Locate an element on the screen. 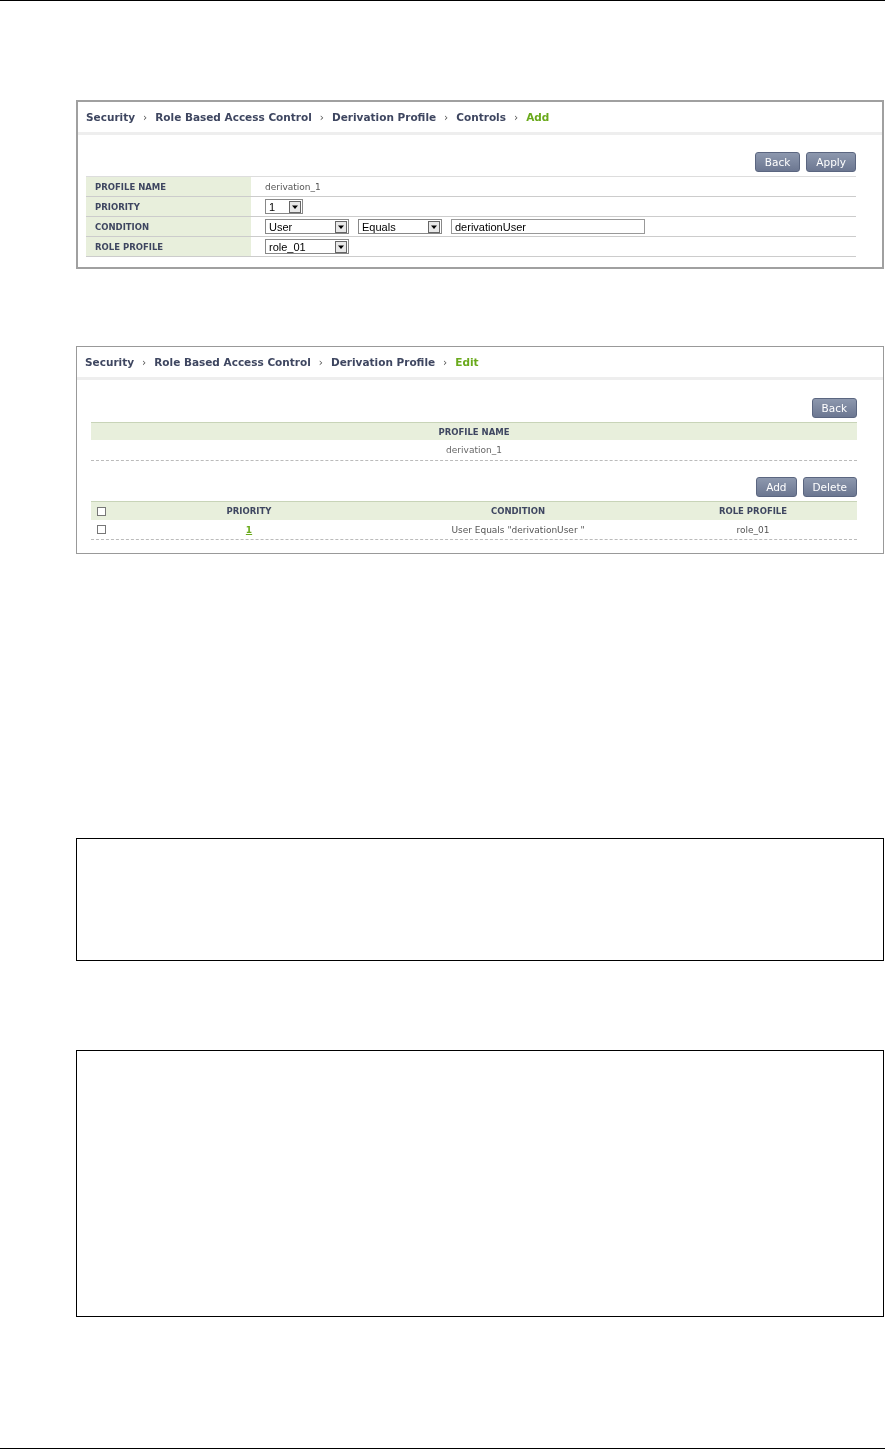  column-header: ROLE PROFILE is located at coordinates (753, 511).